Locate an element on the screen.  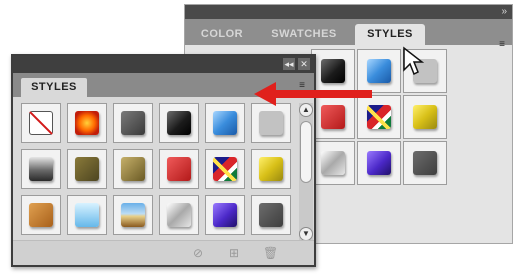
style-swatch-mosaic is located at coordinates (225, 169).